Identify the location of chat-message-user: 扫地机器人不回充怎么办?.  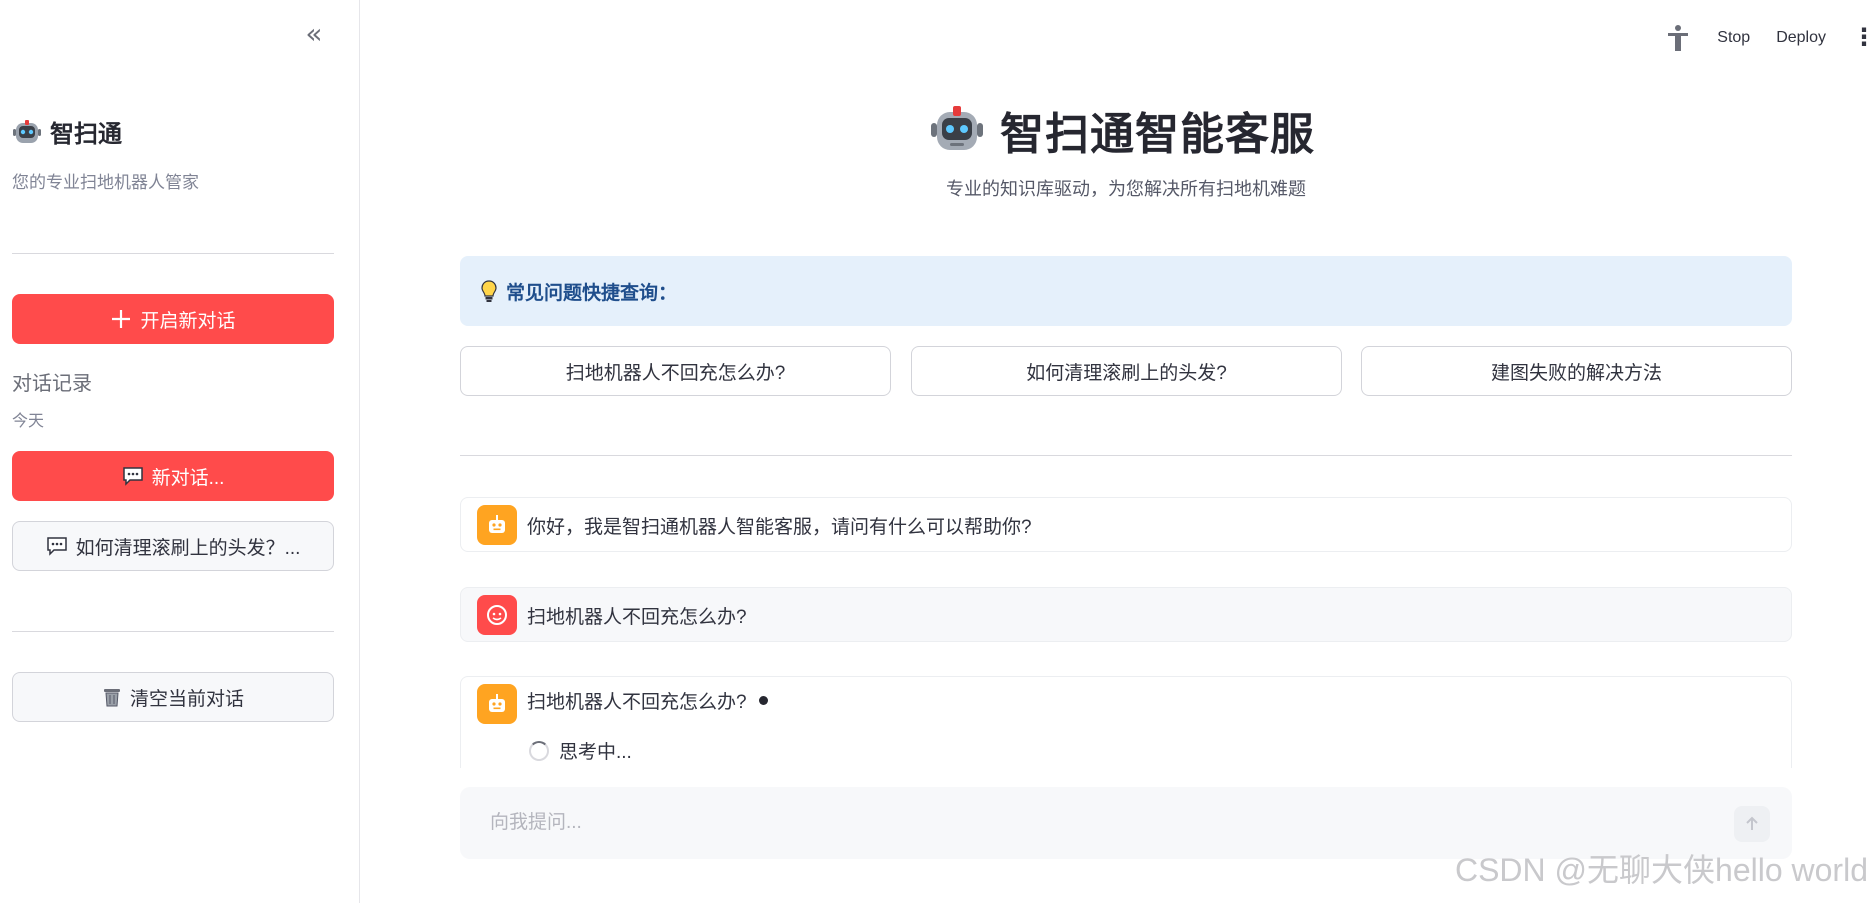
(1126, 614).